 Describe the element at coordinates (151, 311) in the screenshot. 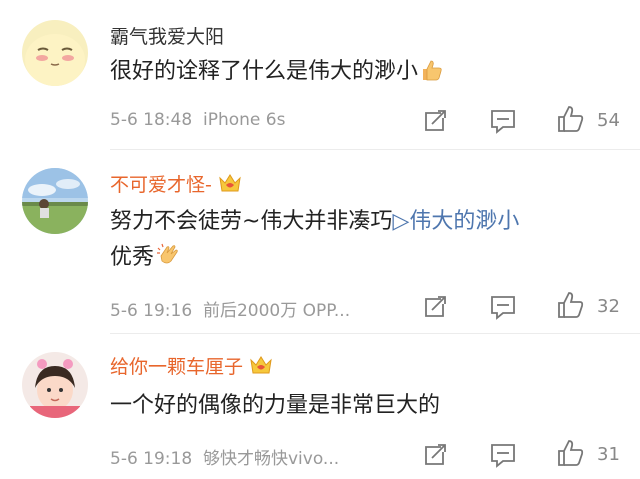

I see `timestamp: 5-6 19:16` at that location.